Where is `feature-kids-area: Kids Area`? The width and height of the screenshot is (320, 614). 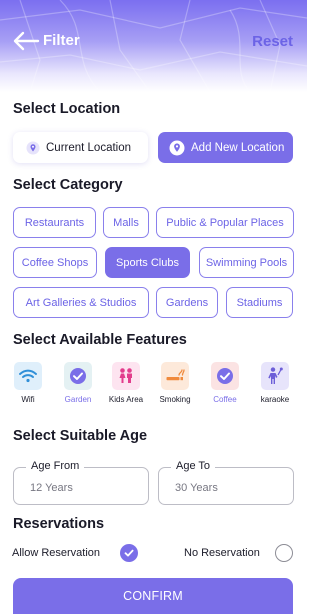 feature-kids-area: Kids Area is located at coordinates (126, 383).